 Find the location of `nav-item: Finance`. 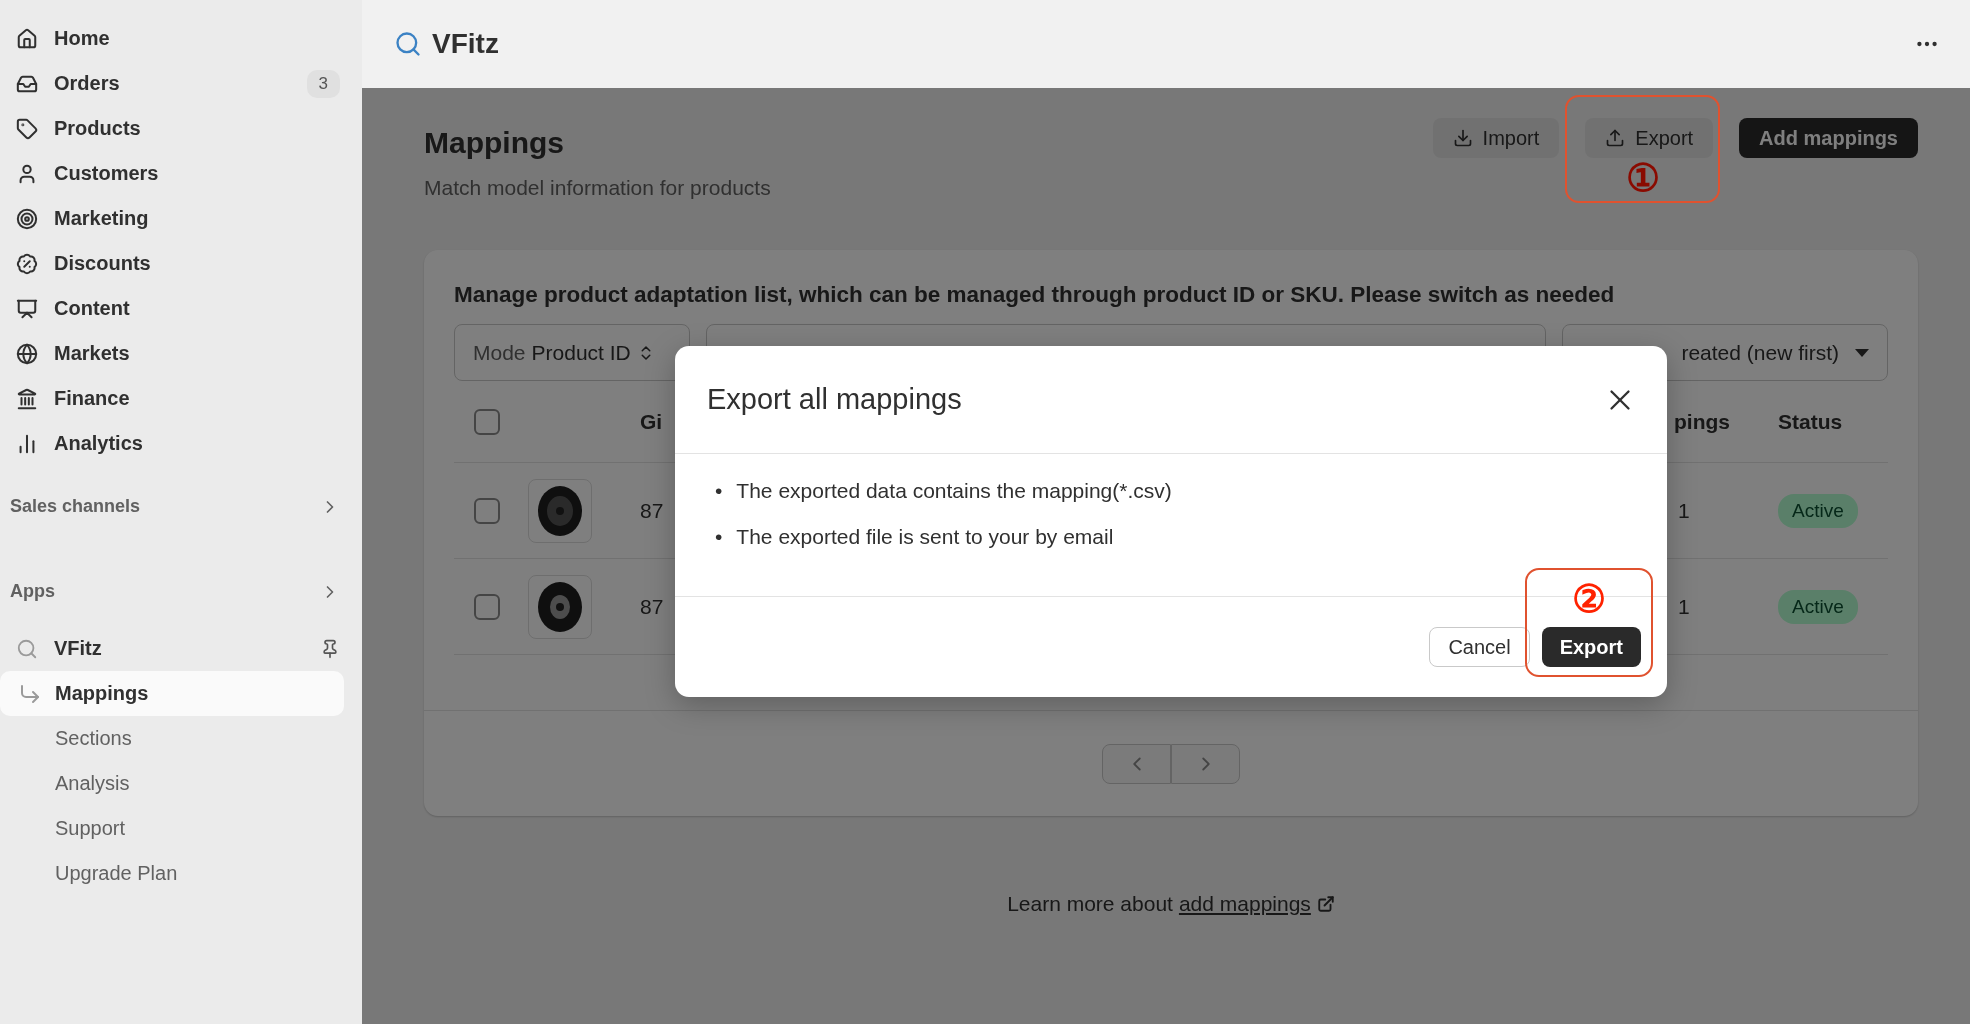

nav-item: Finance is located at coordinates (197, 398).